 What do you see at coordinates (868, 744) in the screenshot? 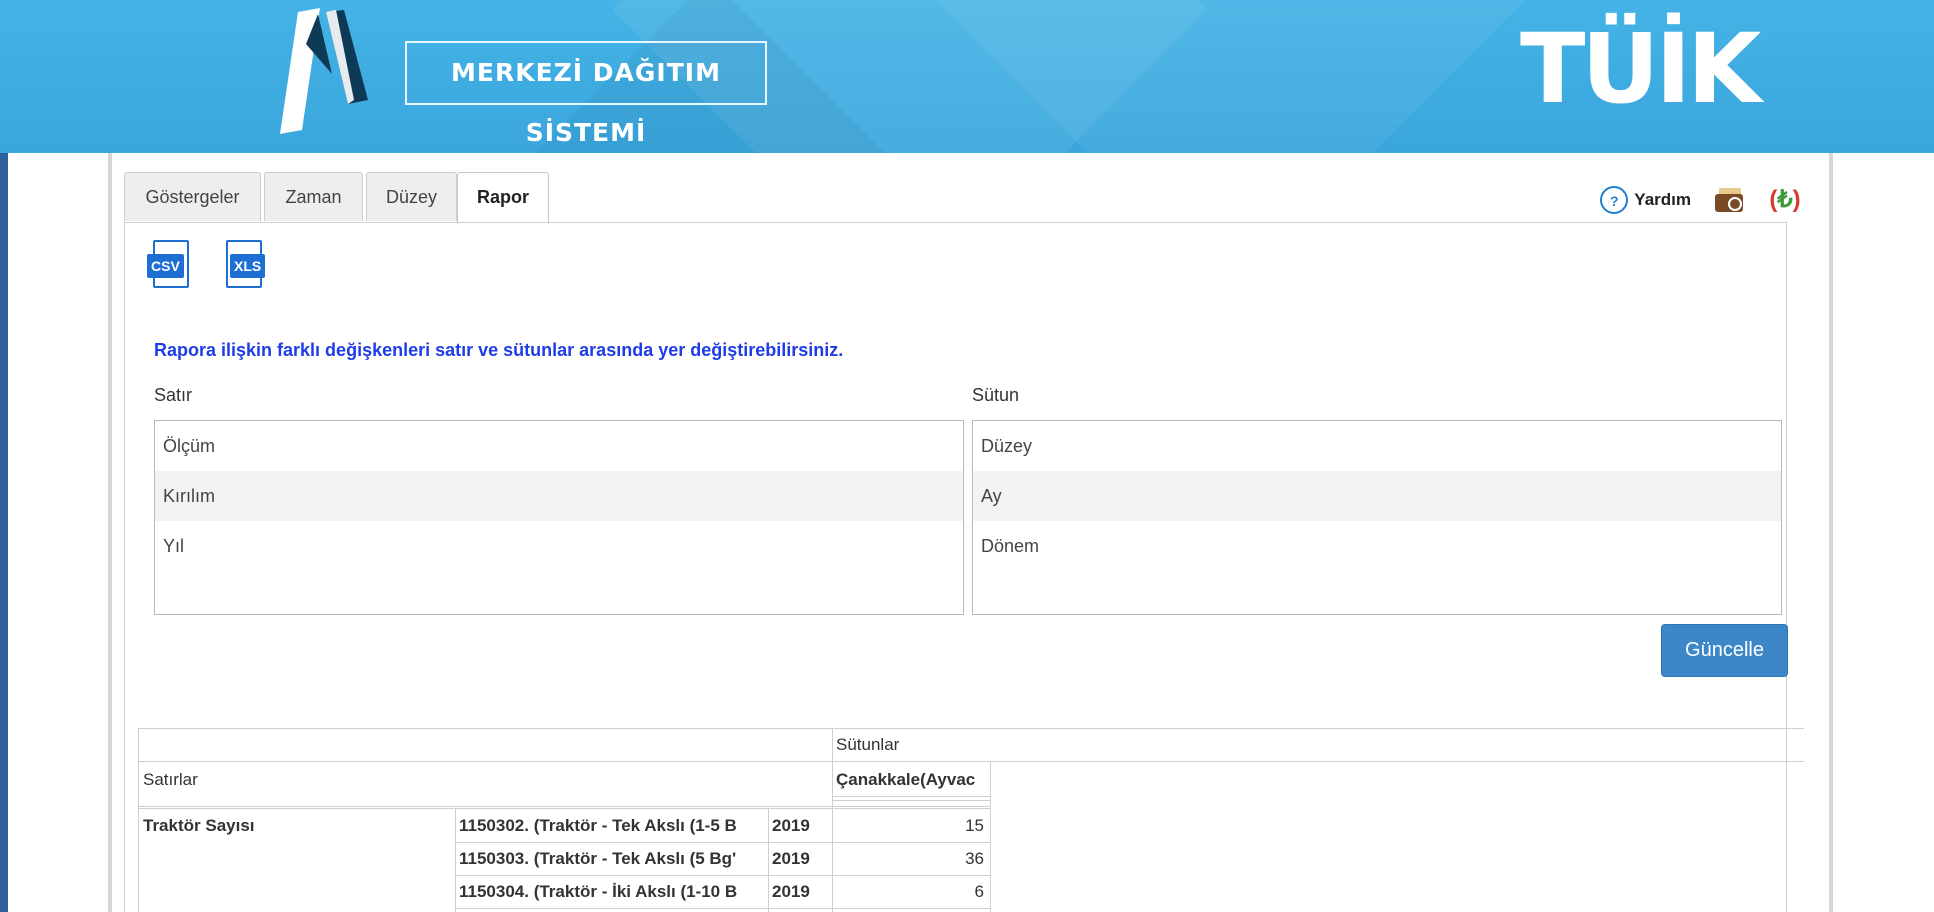
I see `columns-header: Sütunlar` at bounding box center [868, 744].